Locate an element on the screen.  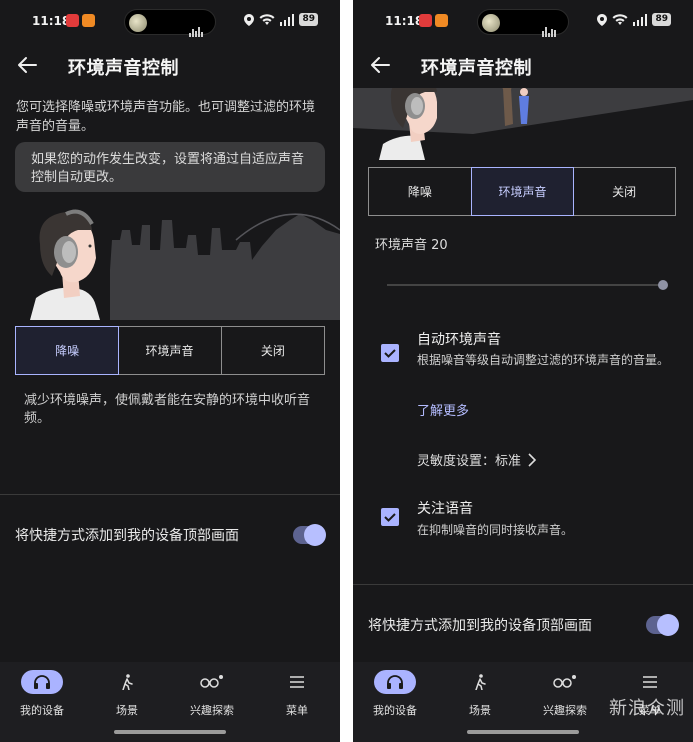
feature-description: 您可选择降噪或环境声音功能。也可调整过滤的环境声音的音量。 is located at coordinates (166, 117).